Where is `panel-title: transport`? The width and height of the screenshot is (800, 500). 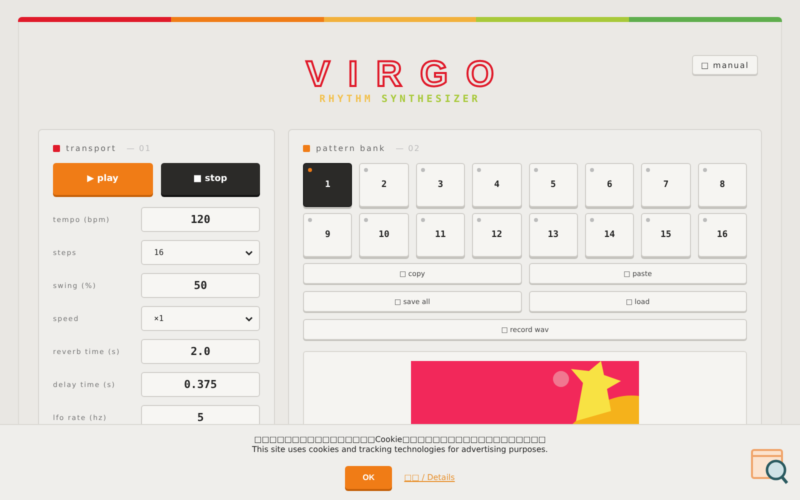 panel-title: transport is located at coordinates (91, 148).